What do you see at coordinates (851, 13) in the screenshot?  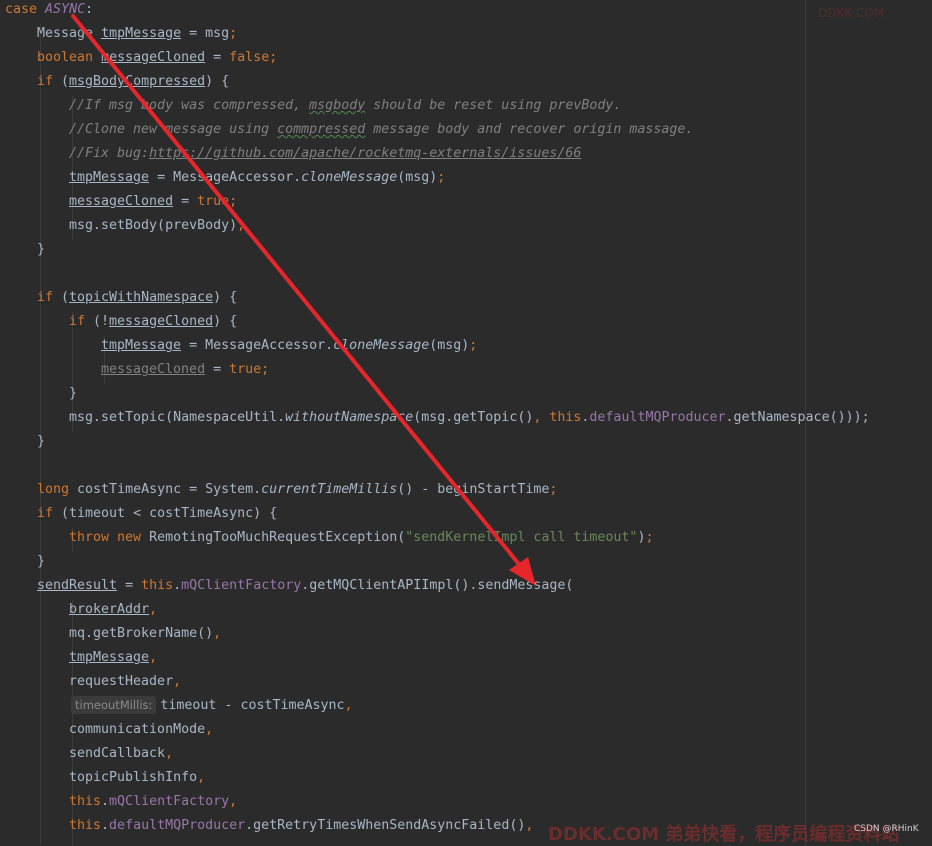 I see `watermark-corner: DDKK.COM` at bounding box center [851, 13].